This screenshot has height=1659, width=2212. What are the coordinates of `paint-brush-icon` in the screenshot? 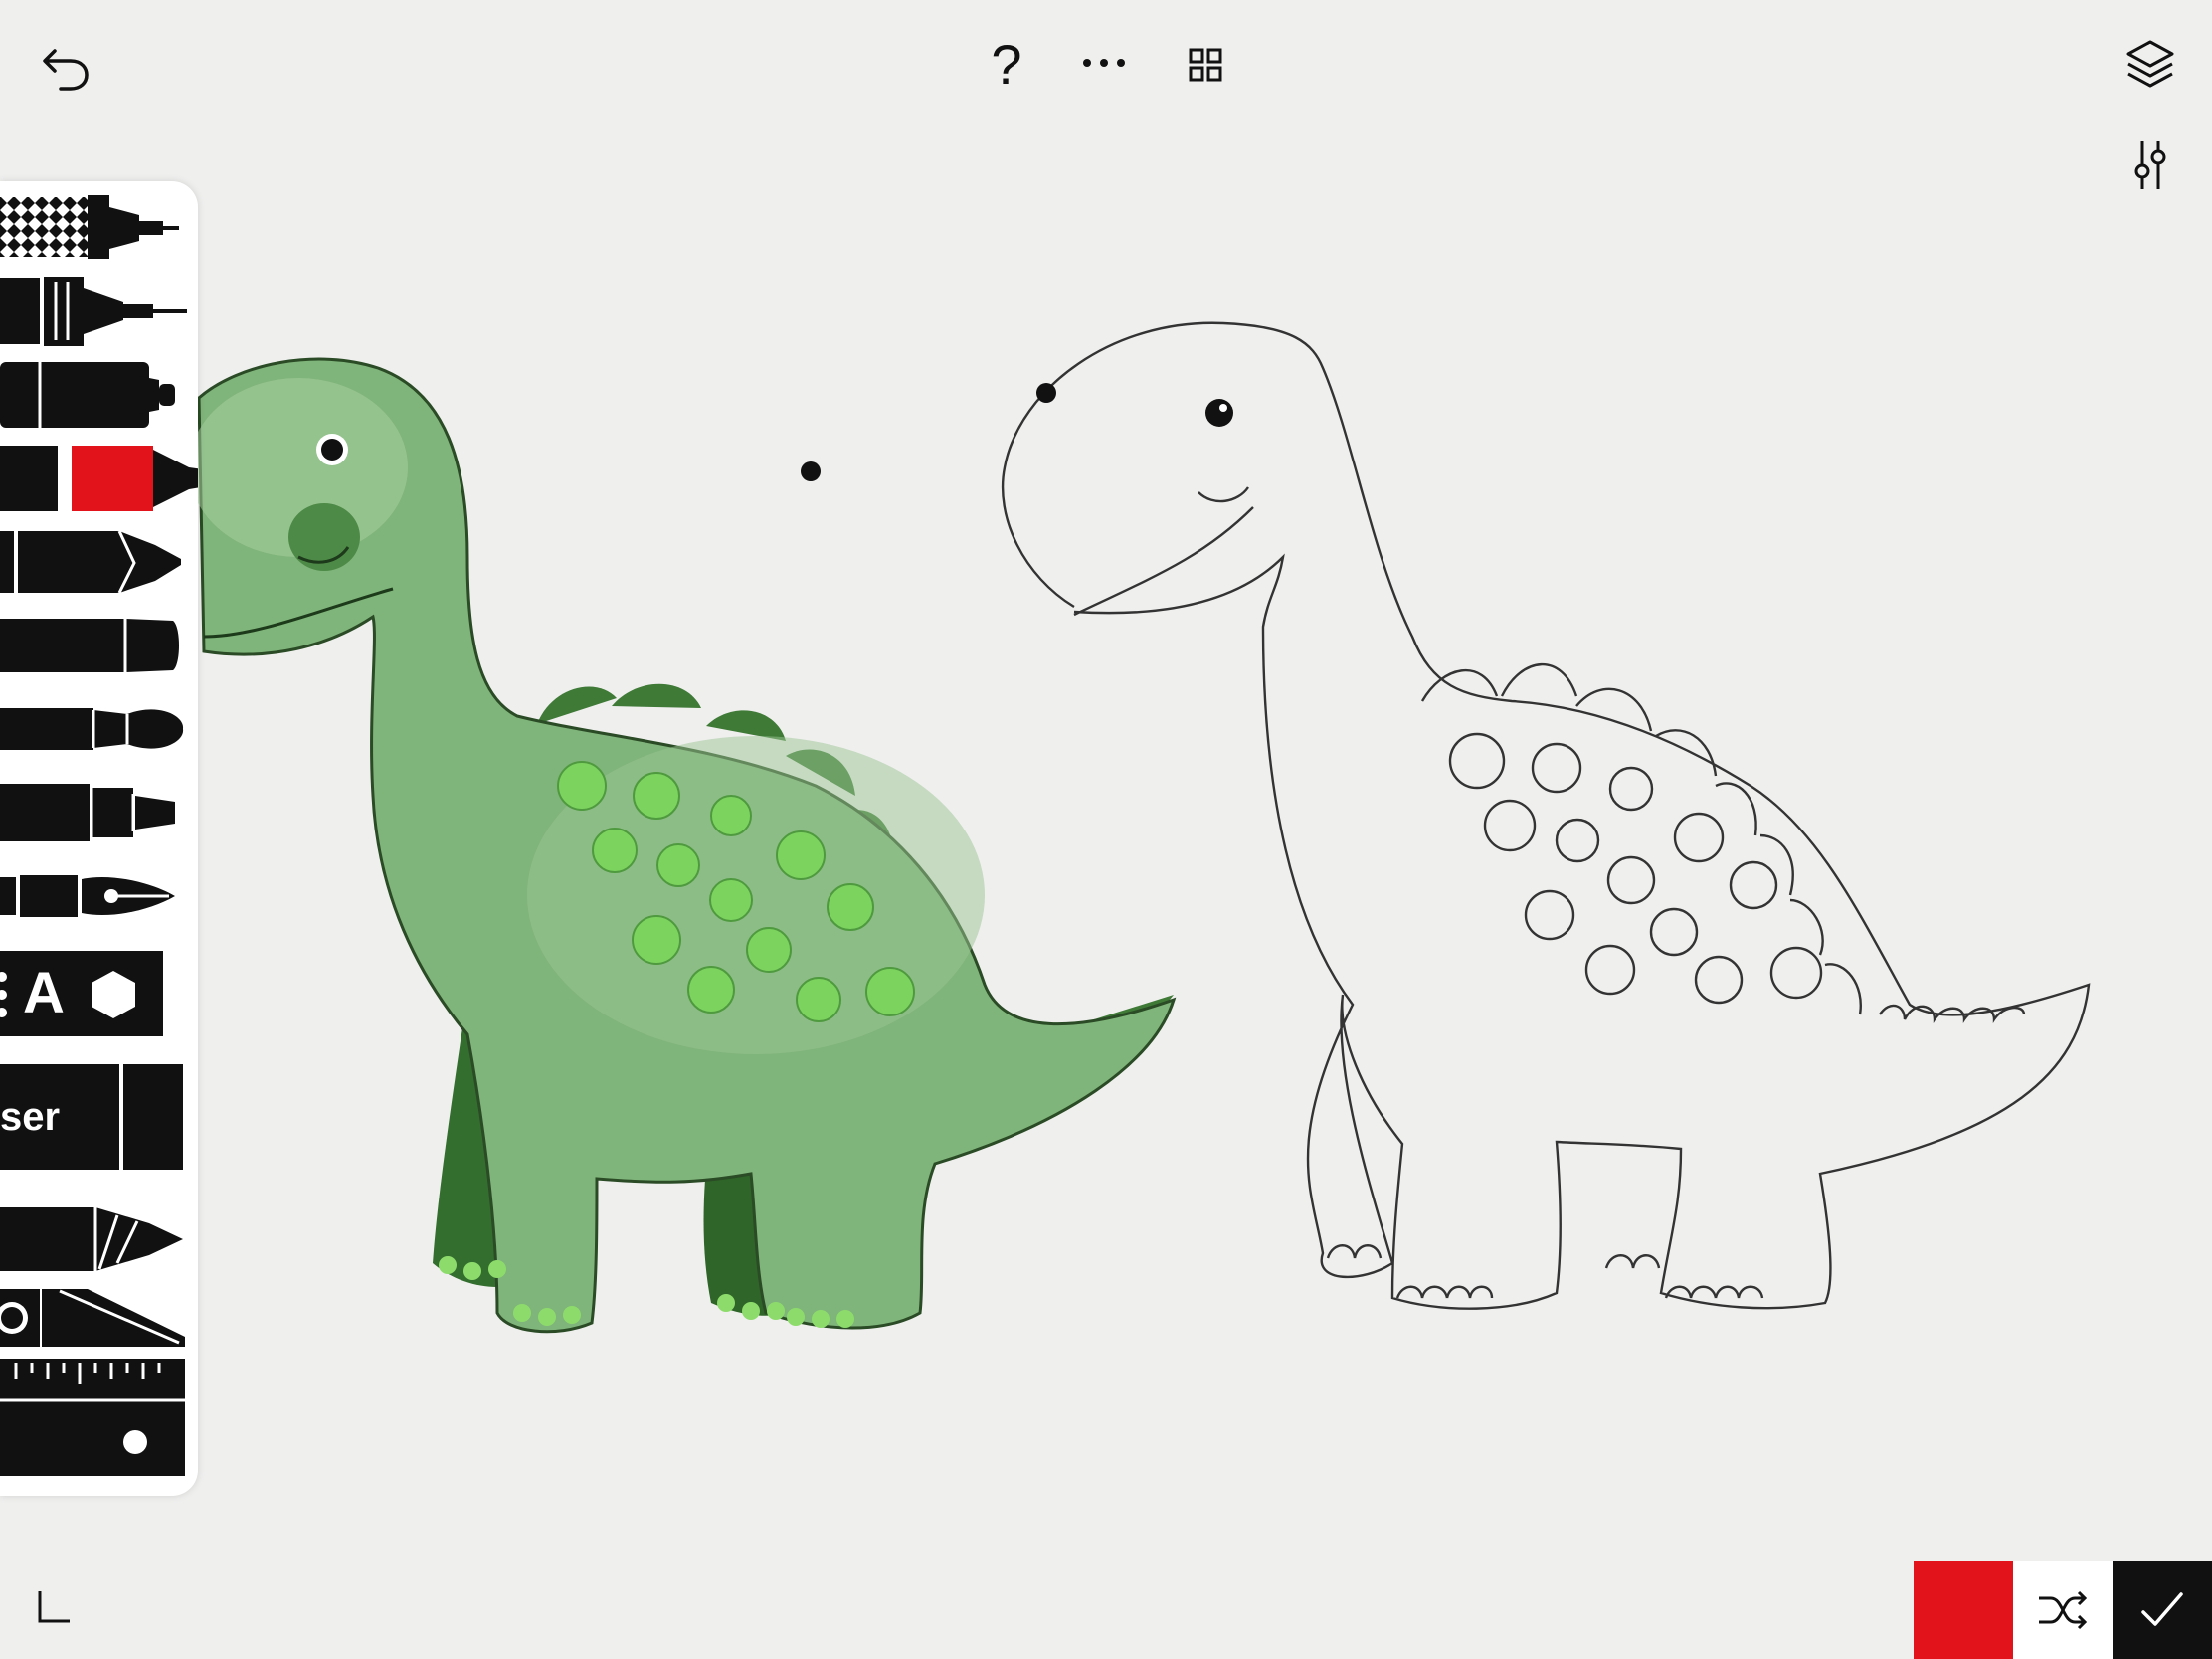 It's located at (92, 729).